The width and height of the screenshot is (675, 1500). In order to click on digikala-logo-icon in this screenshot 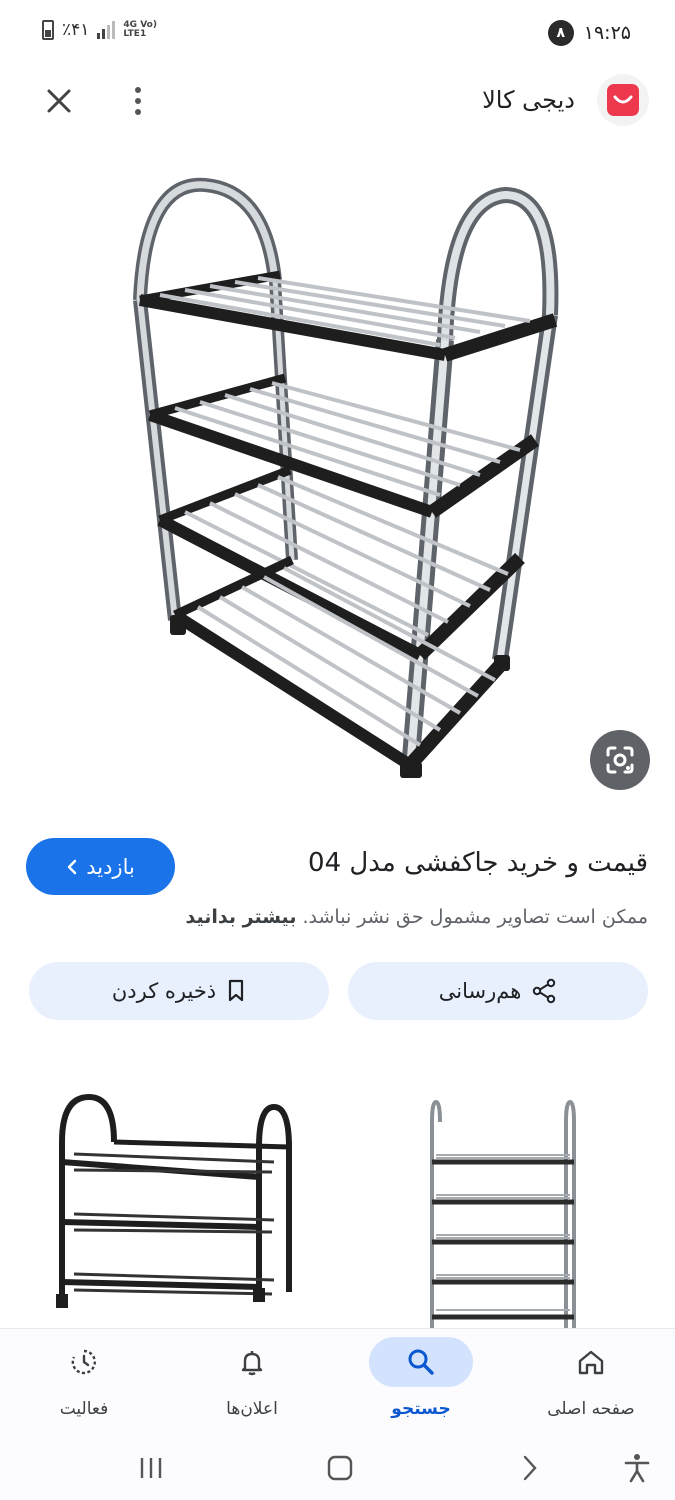, I will do `click(623, 100)`.